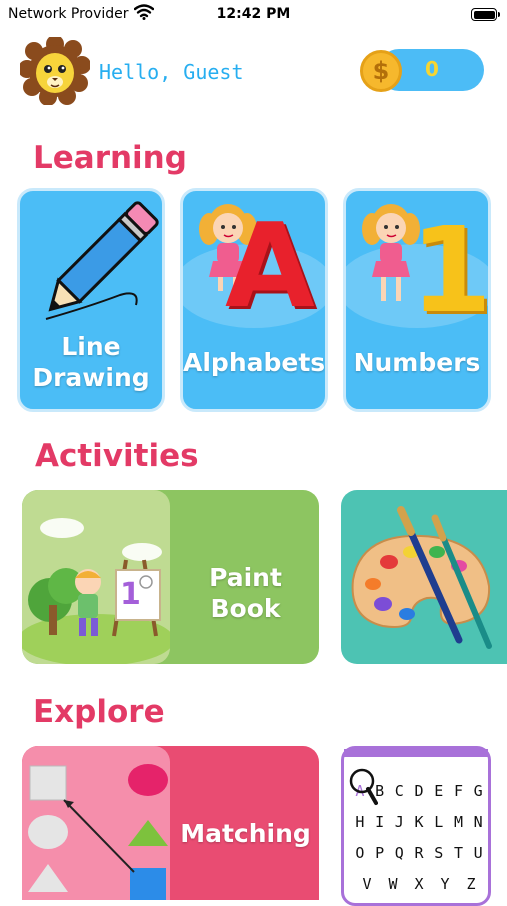 This screenshot has height=906, width=507. I want to click on pencil-icon, so click(102, 260).